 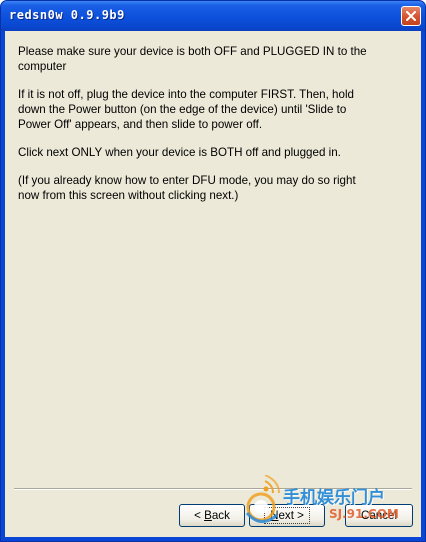 I want to click on next-button: Next >, so click(x=287, y=515).